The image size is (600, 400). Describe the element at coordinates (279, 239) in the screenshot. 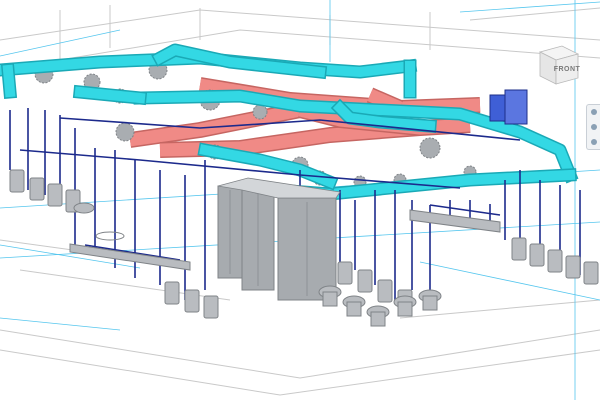

I see `equipment-cabinets` at that location.